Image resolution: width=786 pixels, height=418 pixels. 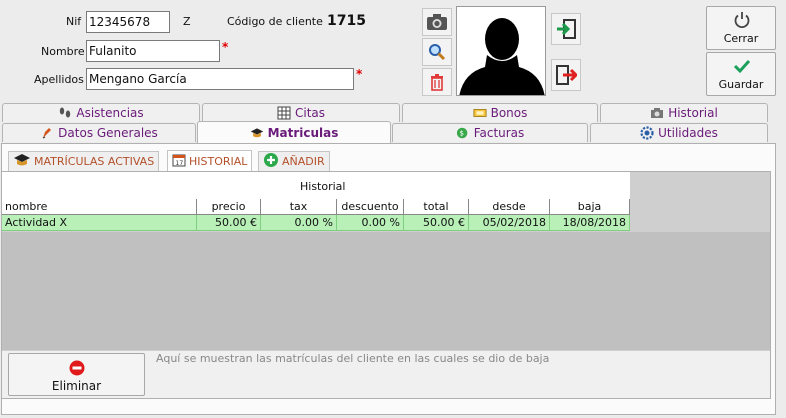 I want to click on tab-historial-top: Historial, so click(x=684, y=112).